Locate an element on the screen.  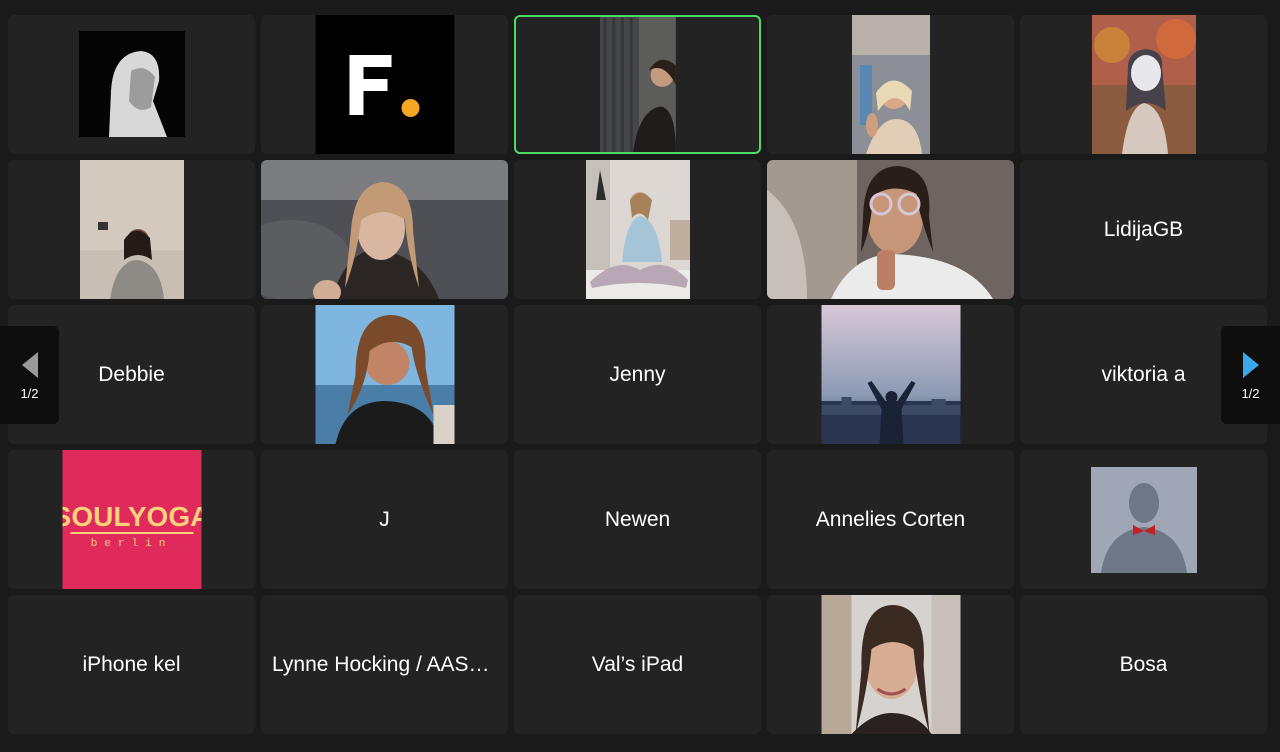
chevron-right-icon is located at coordinates (1250, 364).